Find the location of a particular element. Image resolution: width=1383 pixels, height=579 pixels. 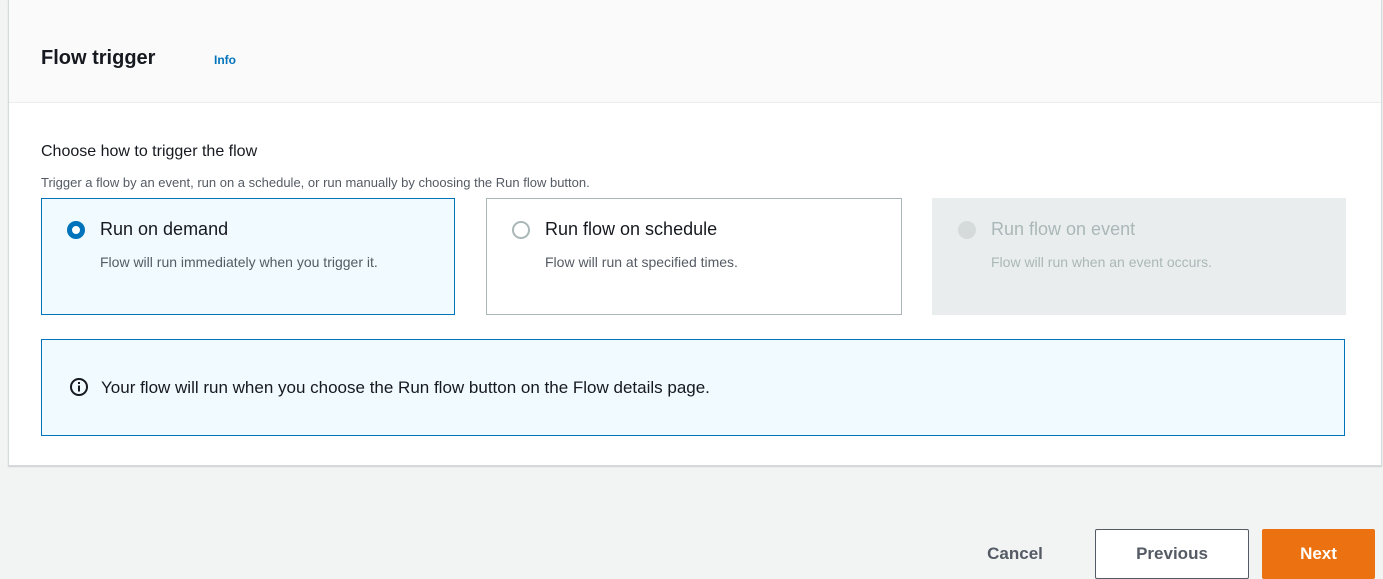

tile-description-run-flow-on-schedule: Flow will run at specified times. is located at coordinates (641, 262).